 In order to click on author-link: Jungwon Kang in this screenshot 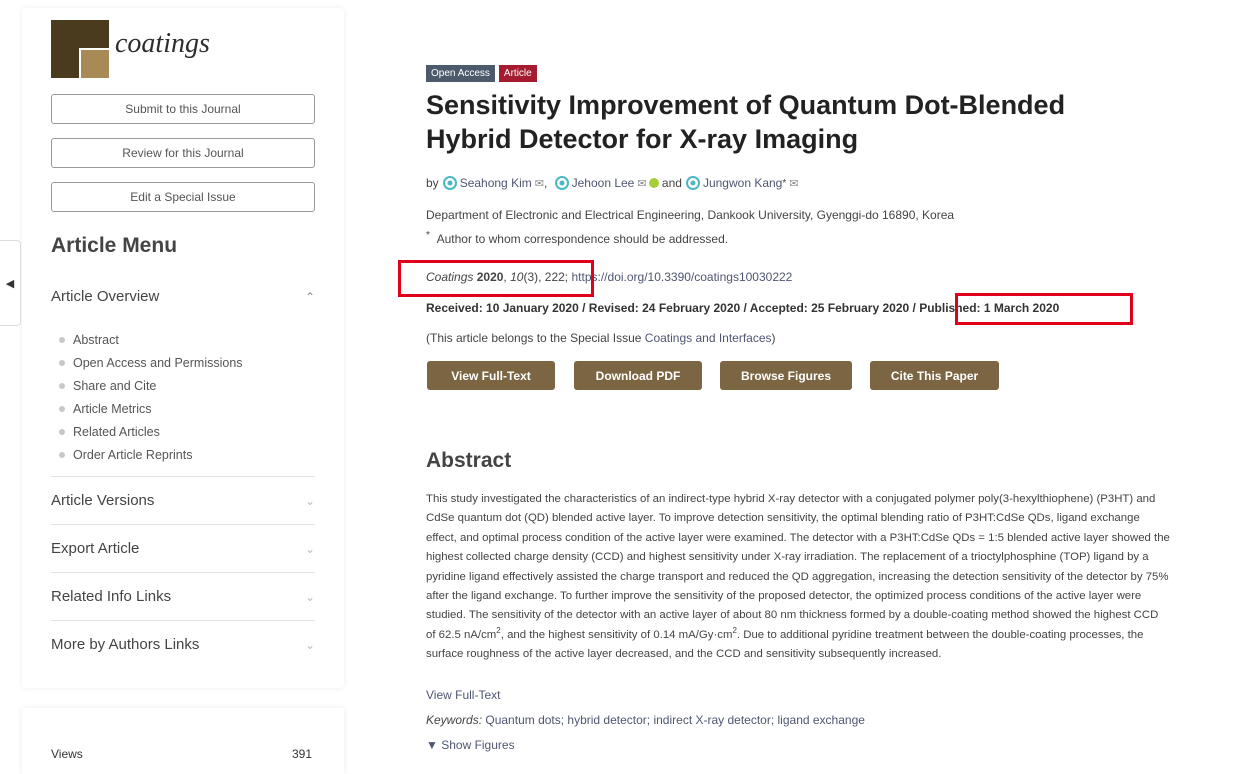, I will do `click(742, 183)`.